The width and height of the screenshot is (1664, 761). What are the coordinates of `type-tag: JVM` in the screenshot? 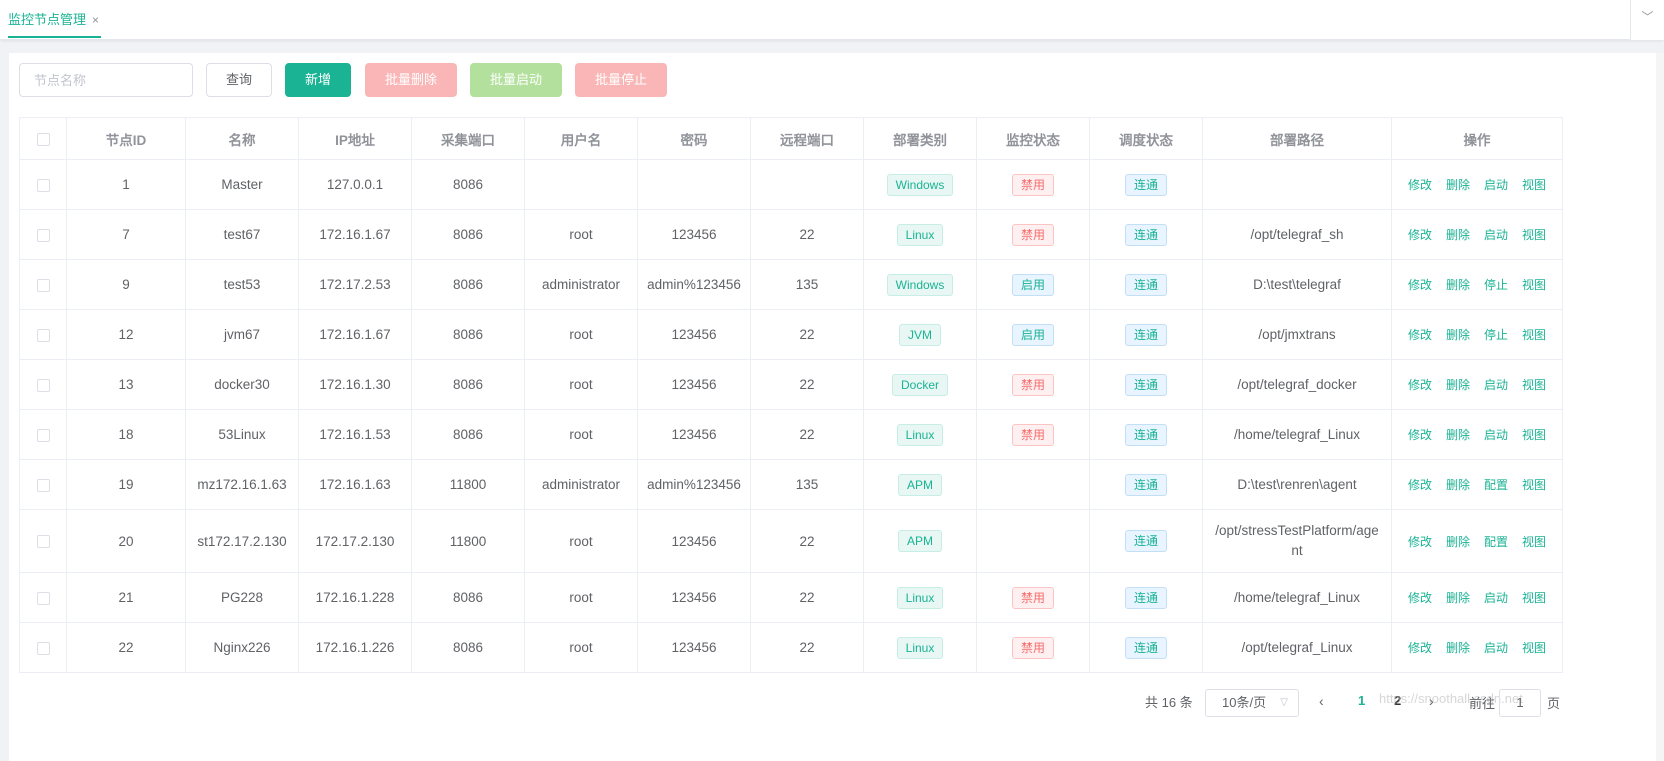 It's located at (920, 334).